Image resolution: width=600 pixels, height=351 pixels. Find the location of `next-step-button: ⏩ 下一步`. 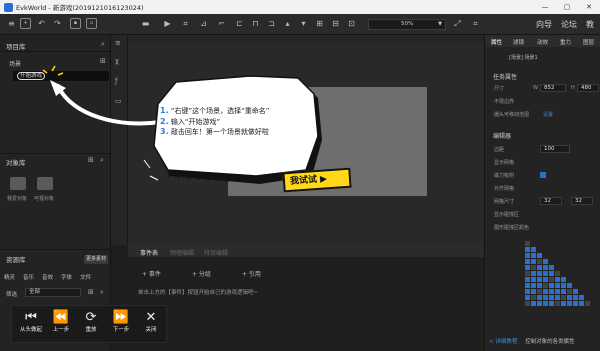

next-step-button: ⏩ 下一步 is located at coordinates (121, 322).